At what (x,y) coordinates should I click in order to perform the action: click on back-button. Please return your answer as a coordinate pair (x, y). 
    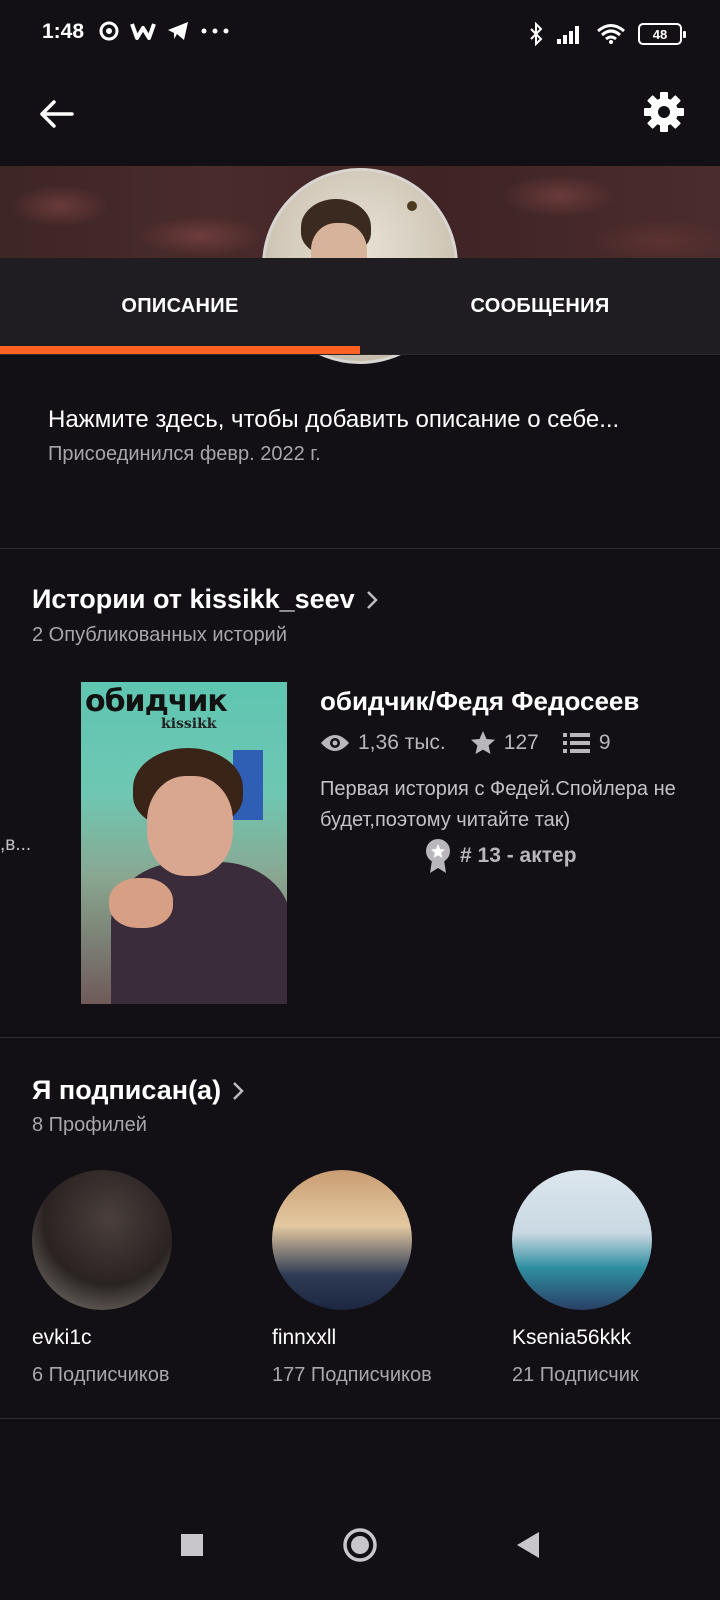
    Looking at the image, I should click on (56, 114).